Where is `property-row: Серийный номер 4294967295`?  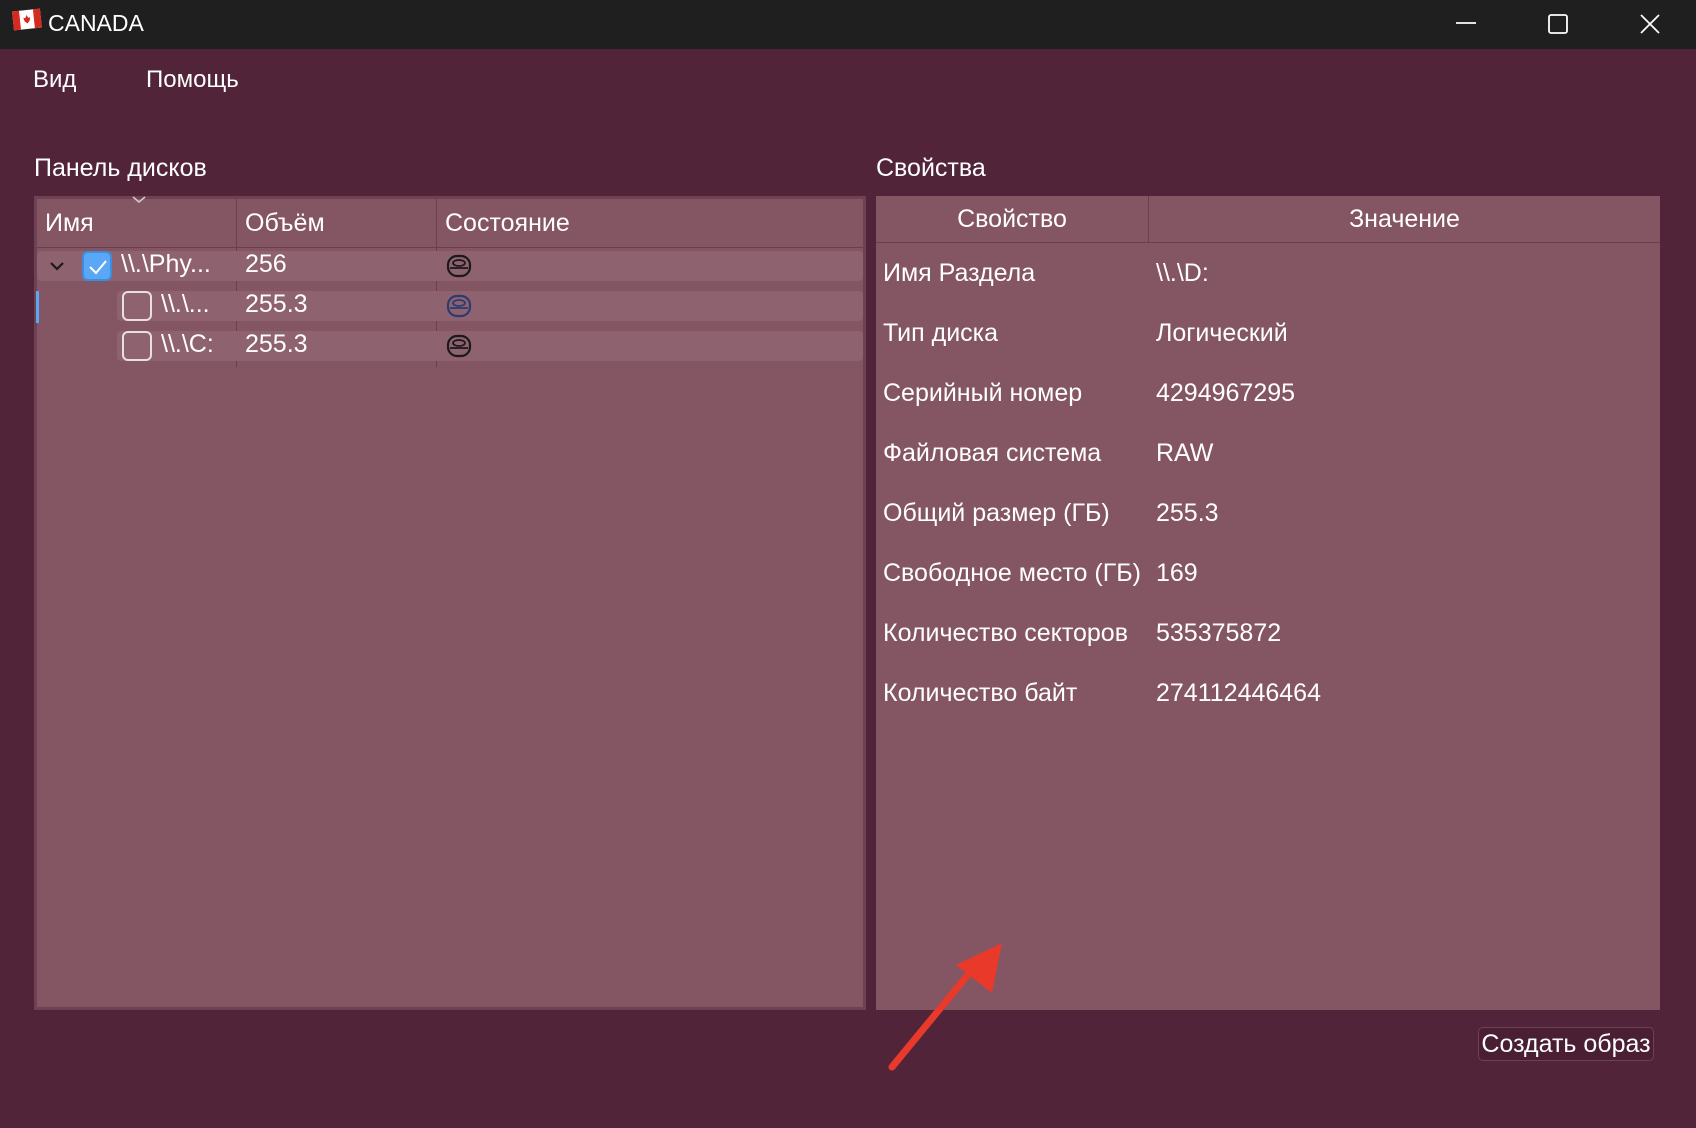
property-row: Серийный номер 4294967295 is located at coordinates (1268, 399).